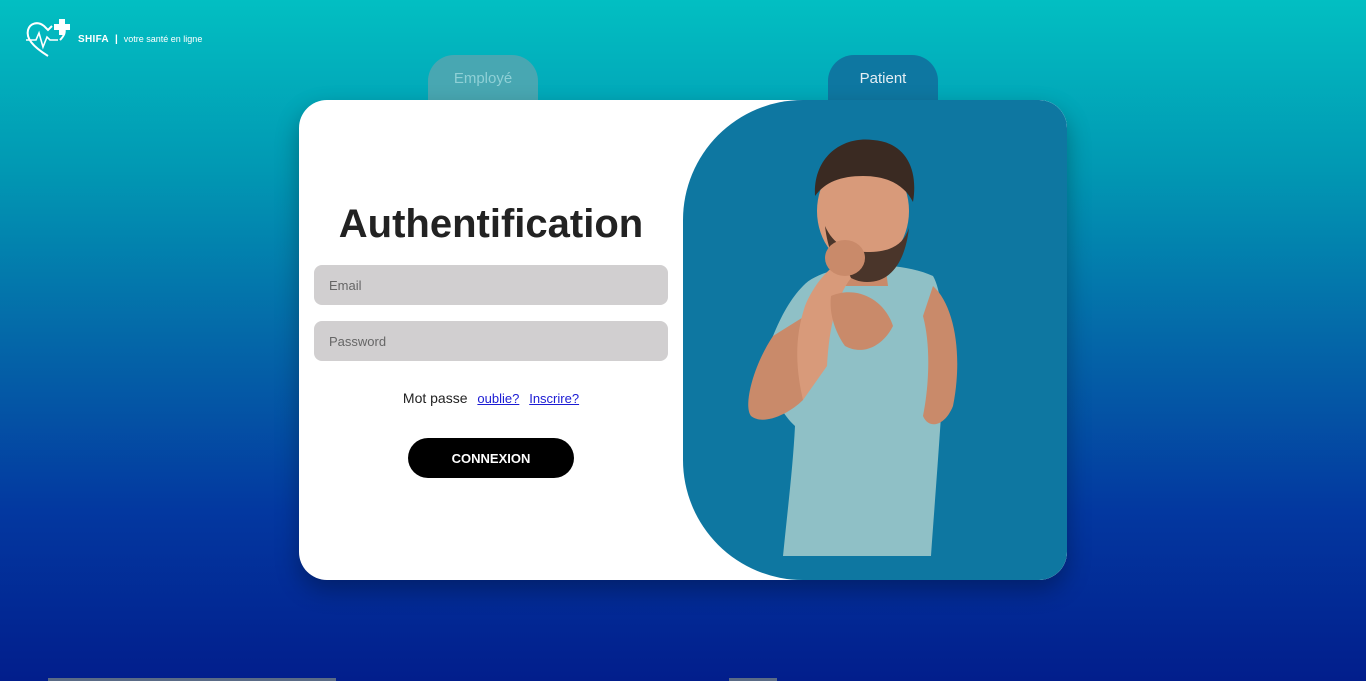 This screenshot has width=1366, height=681. Describe the element at coordinates (113, 39) in the screenshot. I see `app-logo: SHIFA | votre santé en ligne` at that location.